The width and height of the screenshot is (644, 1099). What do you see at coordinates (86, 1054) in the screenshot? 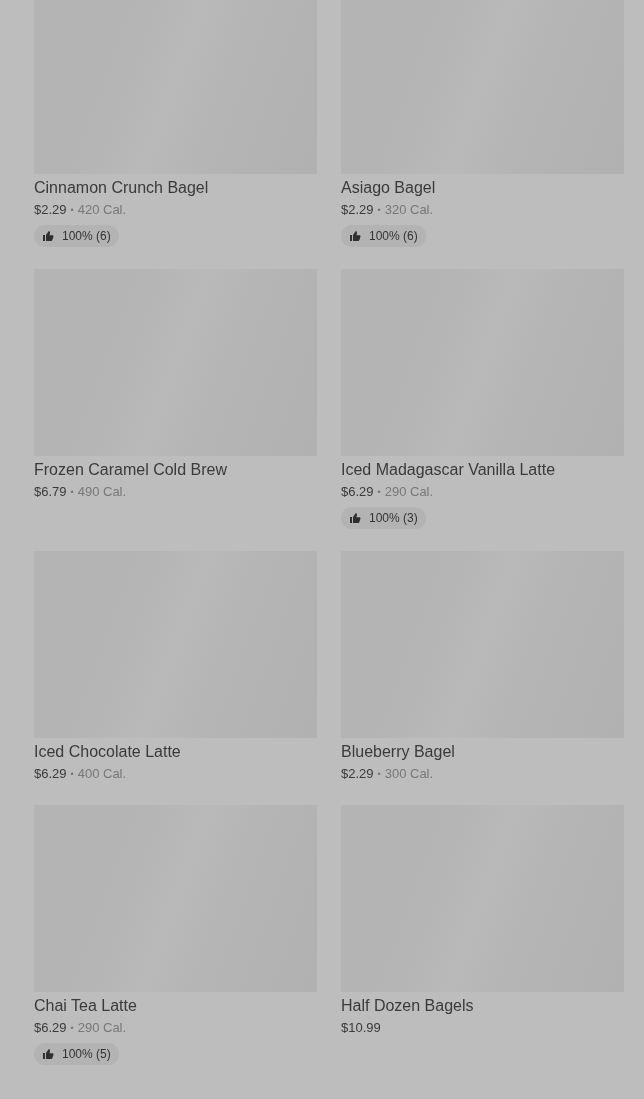
I see `rating-text: 100% (5)` at bounding box center [86, 1054].